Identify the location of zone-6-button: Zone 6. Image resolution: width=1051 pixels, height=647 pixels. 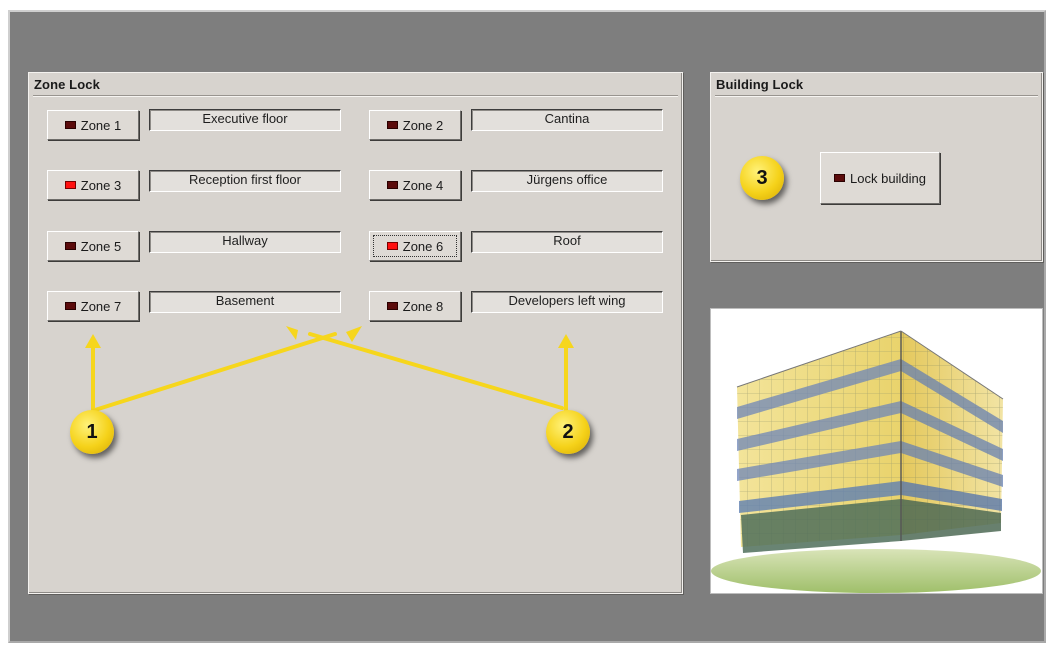
(415, 246).